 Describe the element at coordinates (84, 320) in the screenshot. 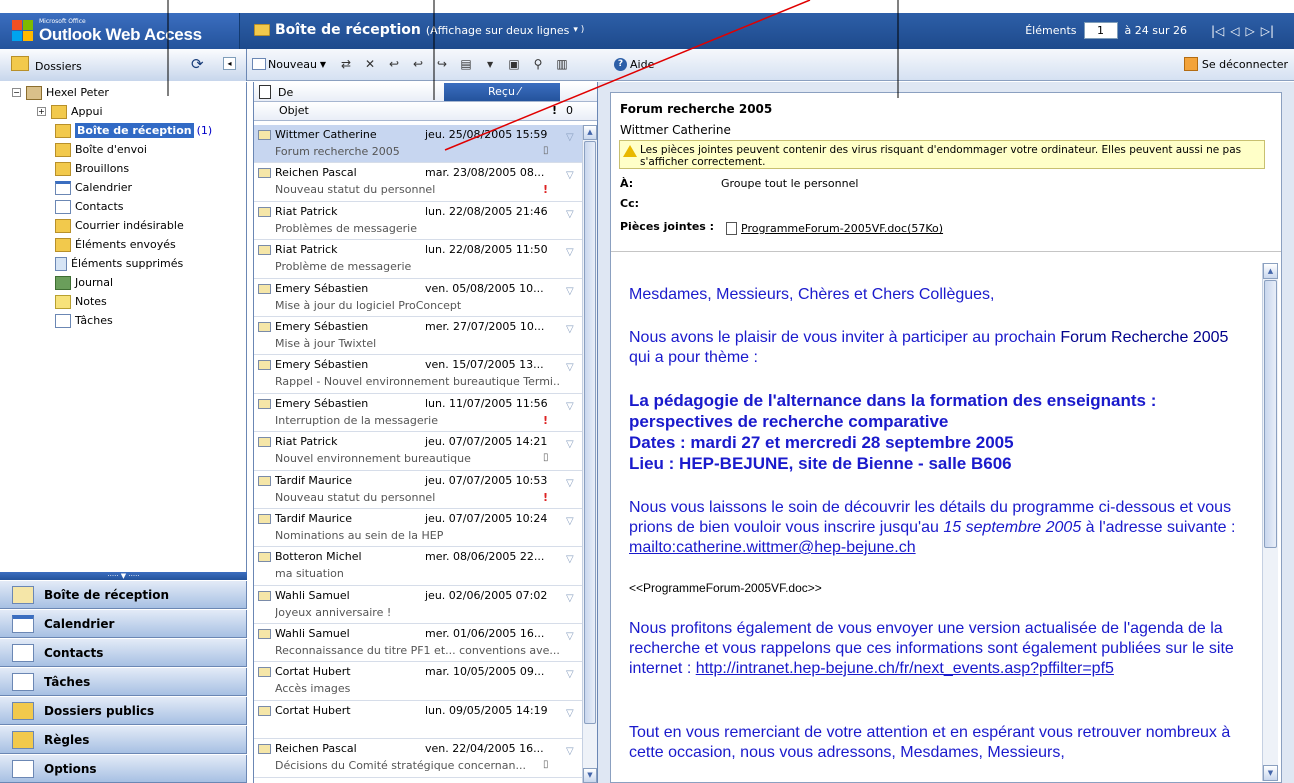

I see `tree-item-tasks: Tâches` at that location.